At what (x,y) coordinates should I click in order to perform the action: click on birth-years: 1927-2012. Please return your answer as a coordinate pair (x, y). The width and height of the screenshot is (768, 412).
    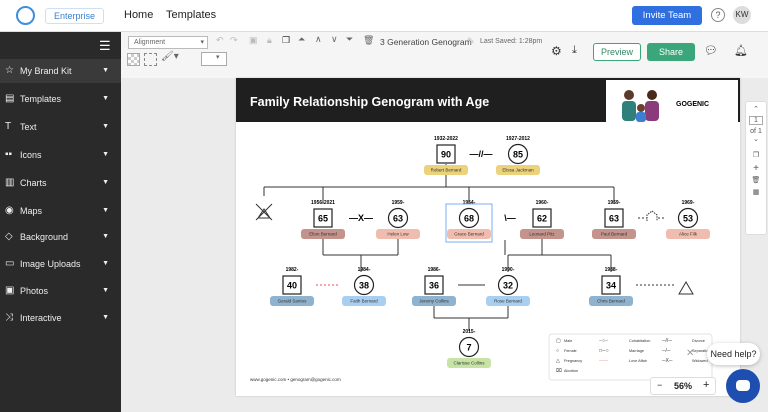
    Looking at the image, I should click on (518, 139).